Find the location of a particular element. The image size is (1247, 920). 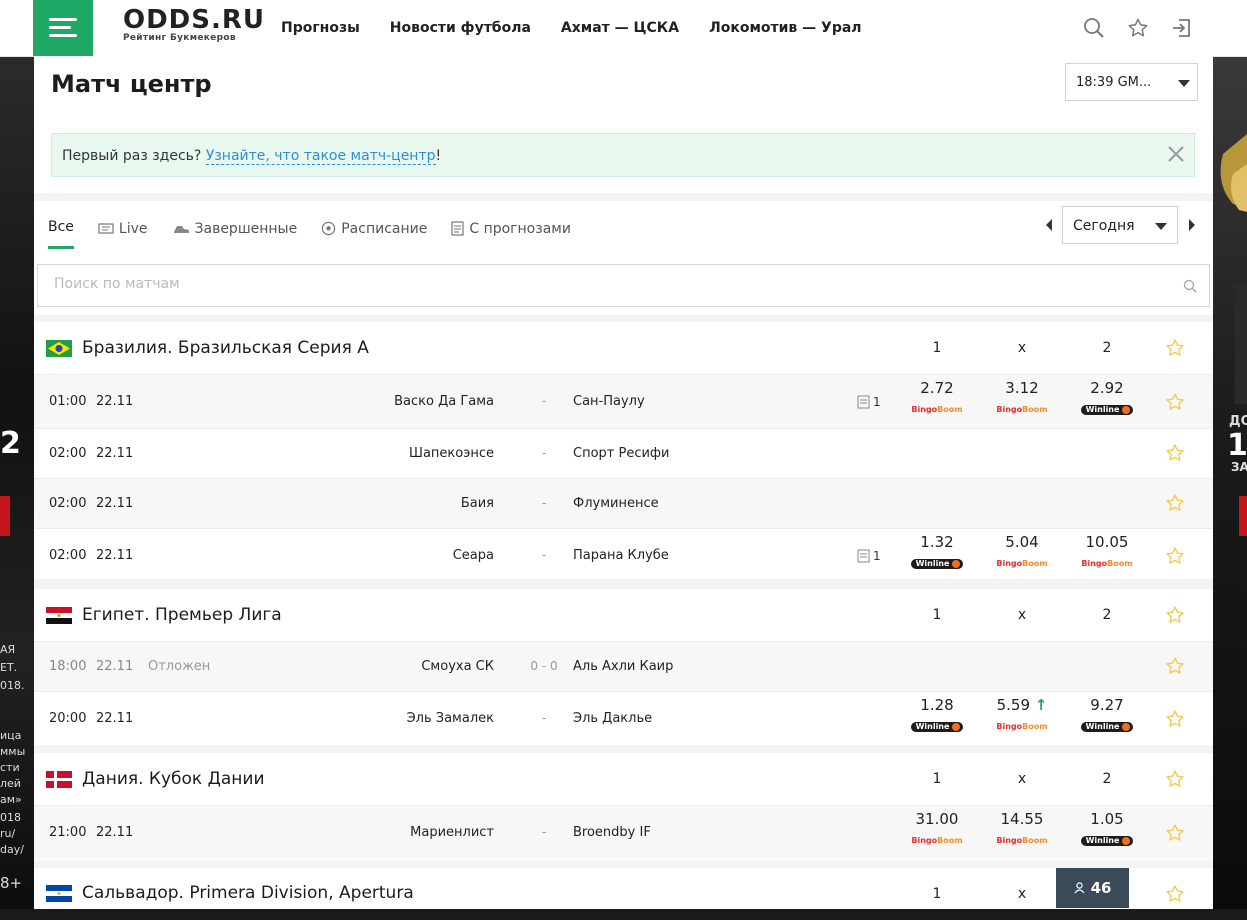

match-status: Отложен is located at coordinates (179, 666).